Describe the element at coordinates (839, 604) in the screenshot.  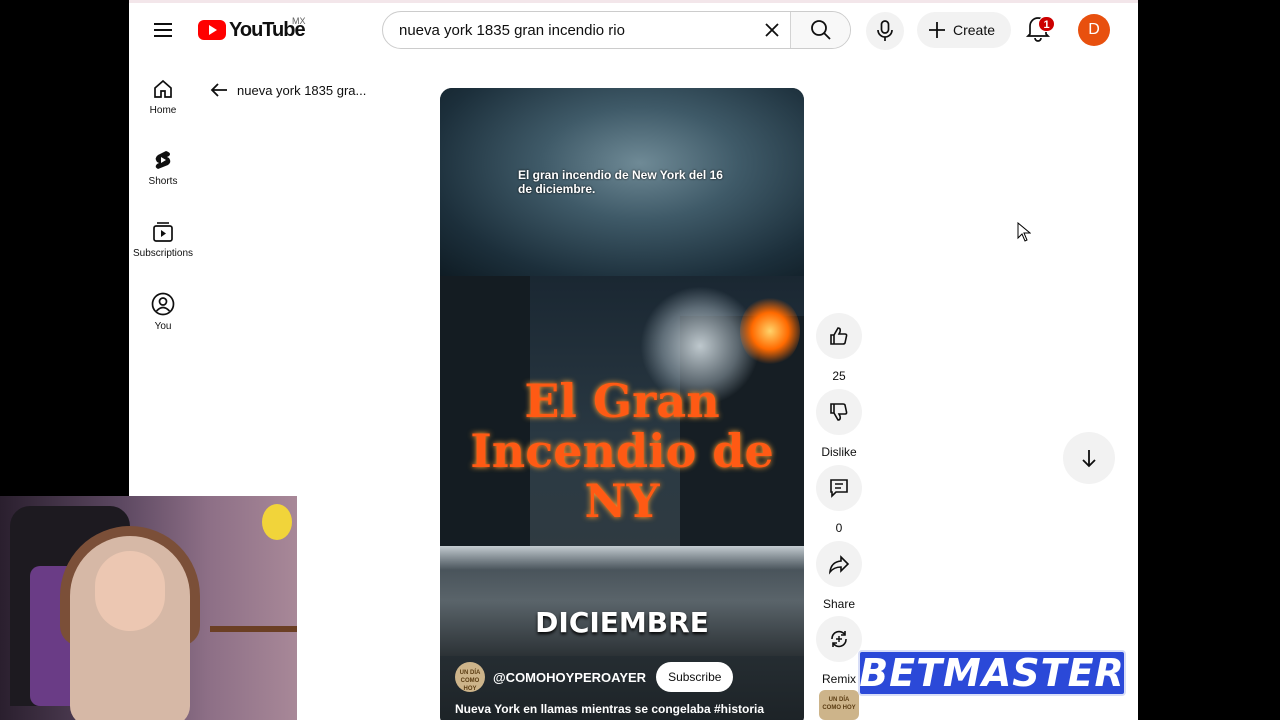
I see `share-label: Share` at that location.